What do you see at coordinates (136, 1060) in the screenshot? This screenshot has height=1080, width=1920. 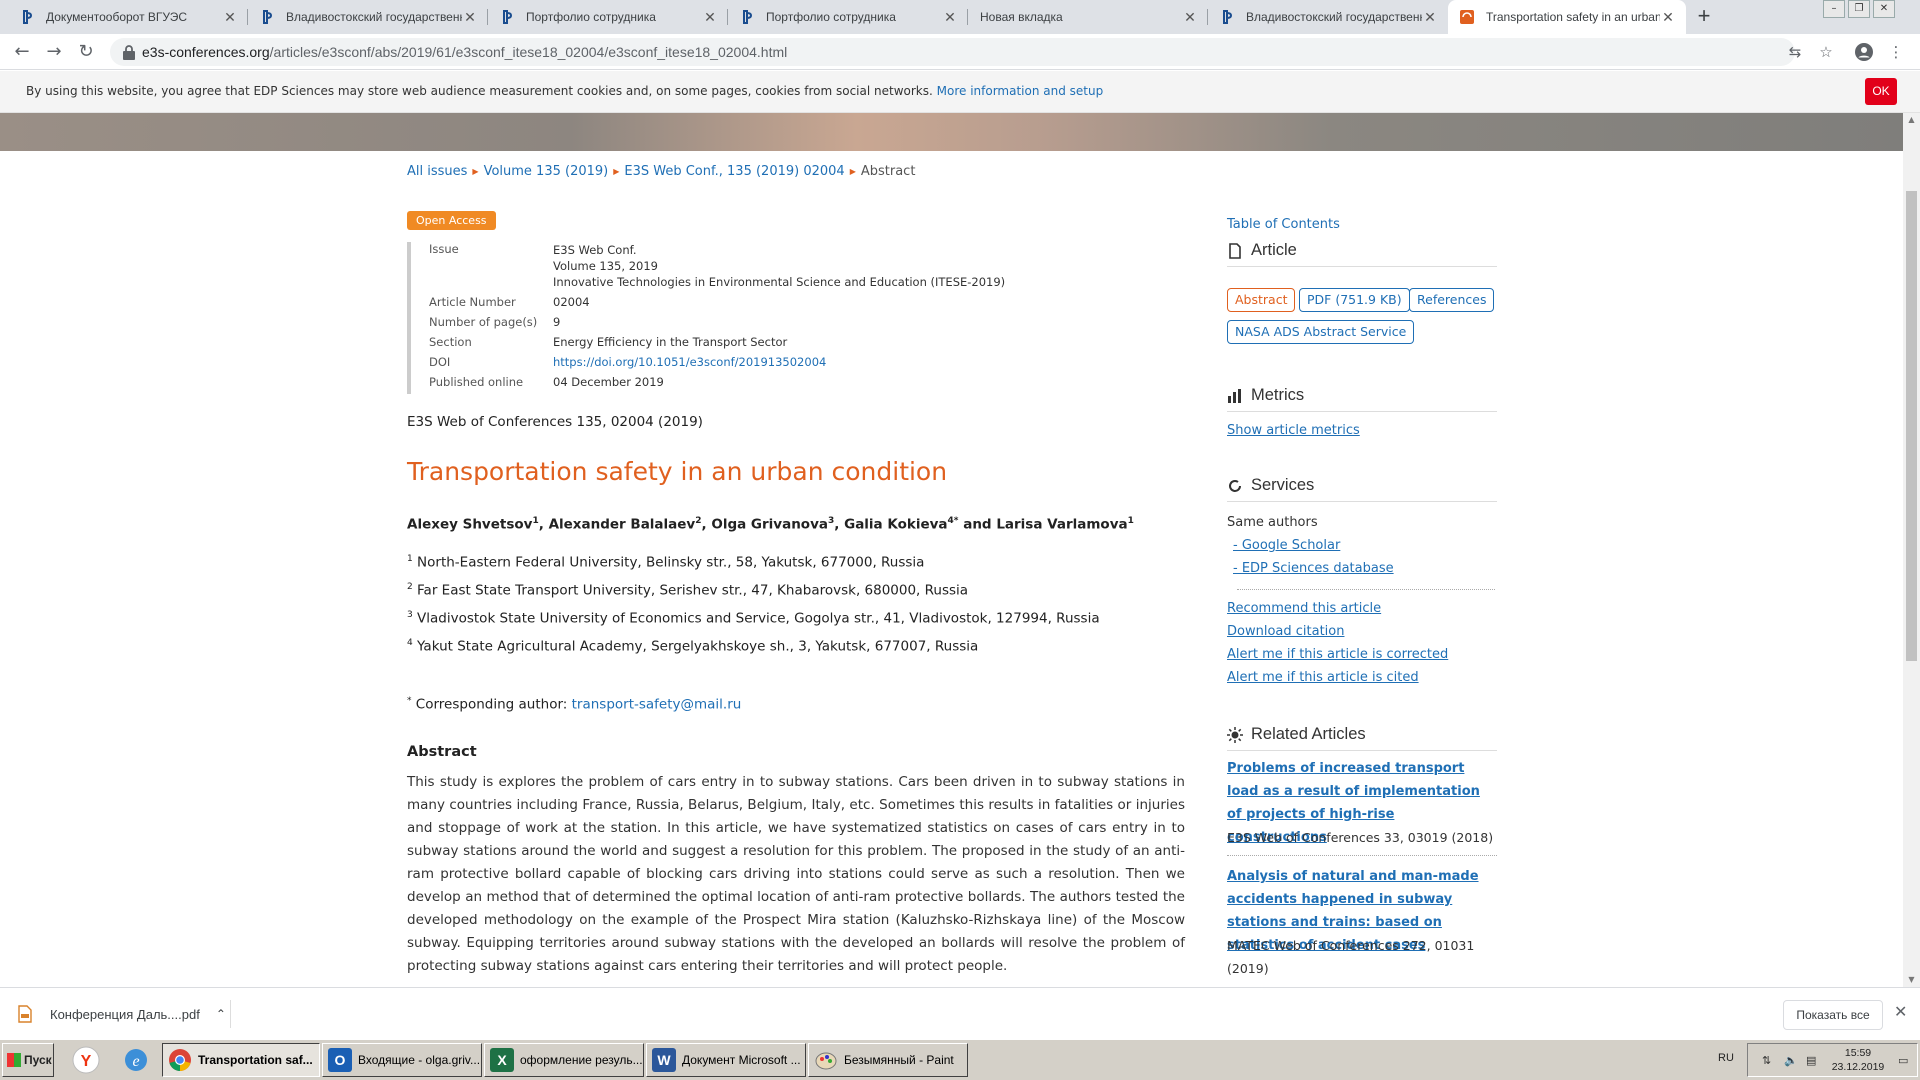 I see `internet-explorer-icon: e` at bounding box center [136, 1060].